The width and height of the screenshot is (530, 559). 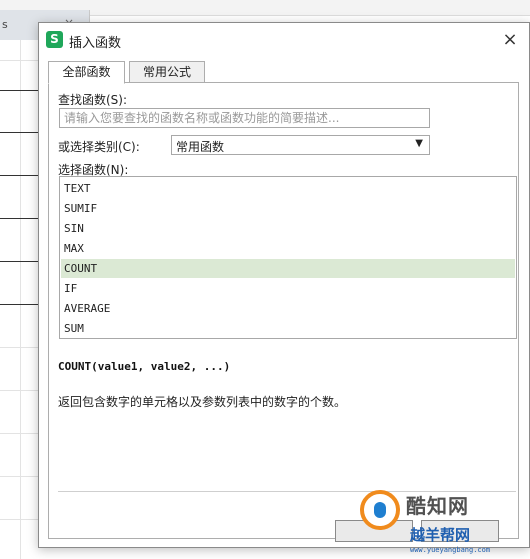 I want to click on close-icon: ×, so click(x=510, y=40).